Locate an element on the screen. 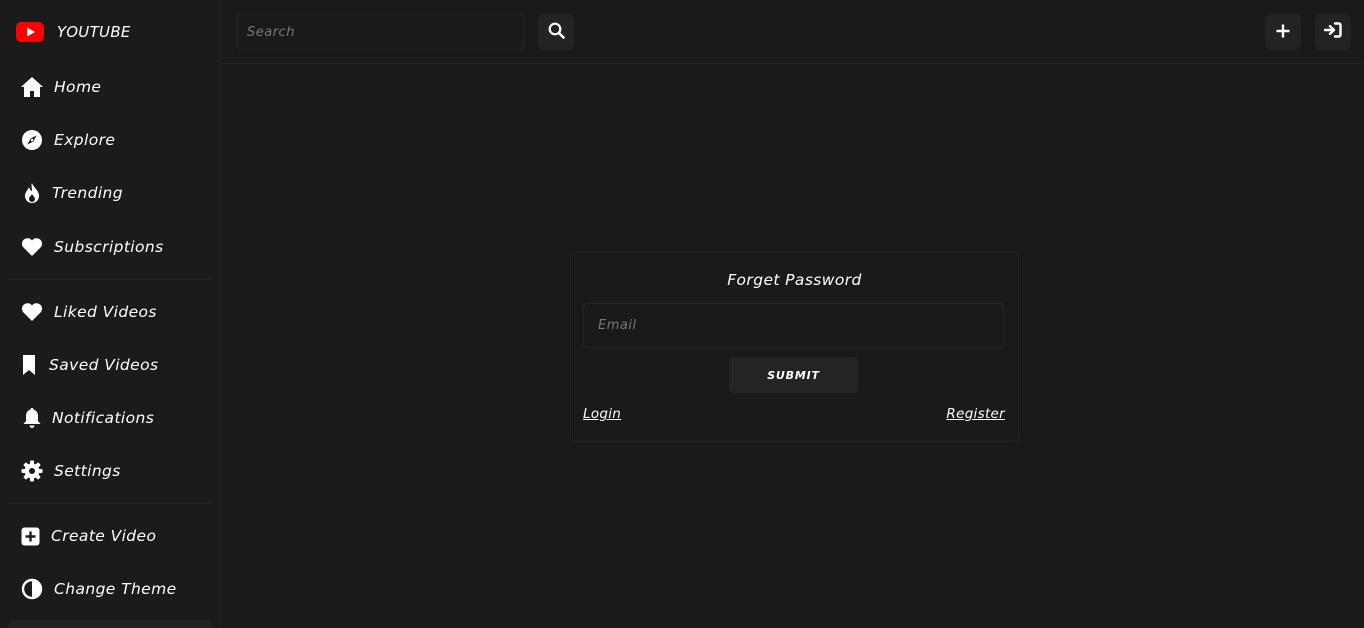 The height and width of the screenshot is (628, 1364). sidebar-item-home: Home is located at coordinates (60, 87).